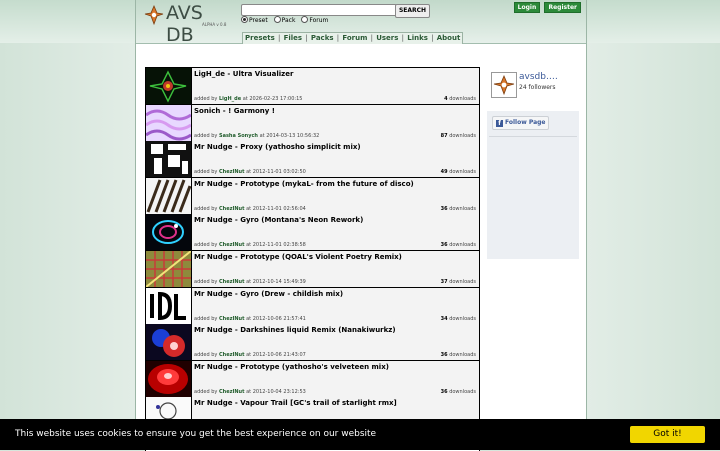 This screenshot has height=451, width=720. I want to click on preset-date: 2012-10-06 21:43:07, so click(279, 355).